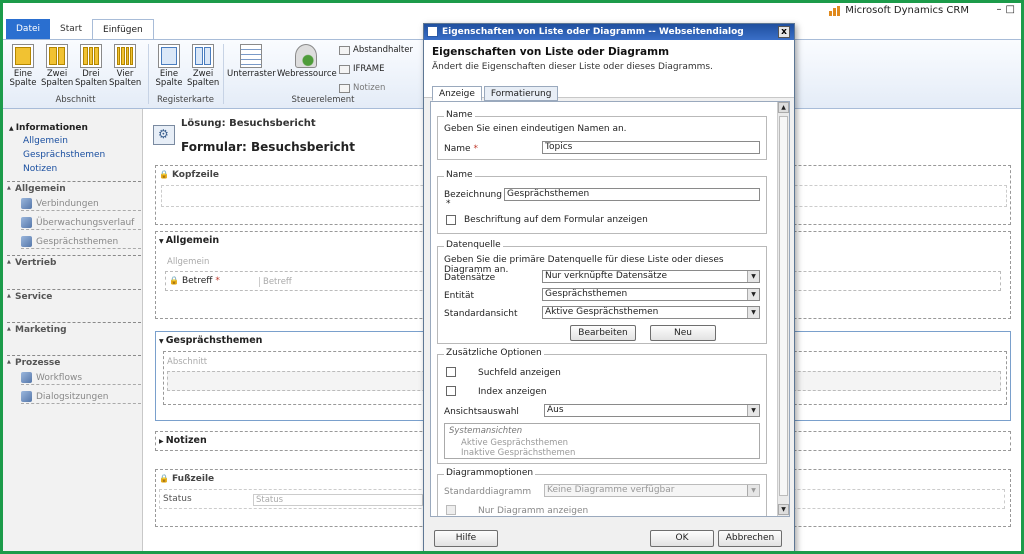  I want to click on one-column-tab-button: Eine Spalte, so click(169, 66).